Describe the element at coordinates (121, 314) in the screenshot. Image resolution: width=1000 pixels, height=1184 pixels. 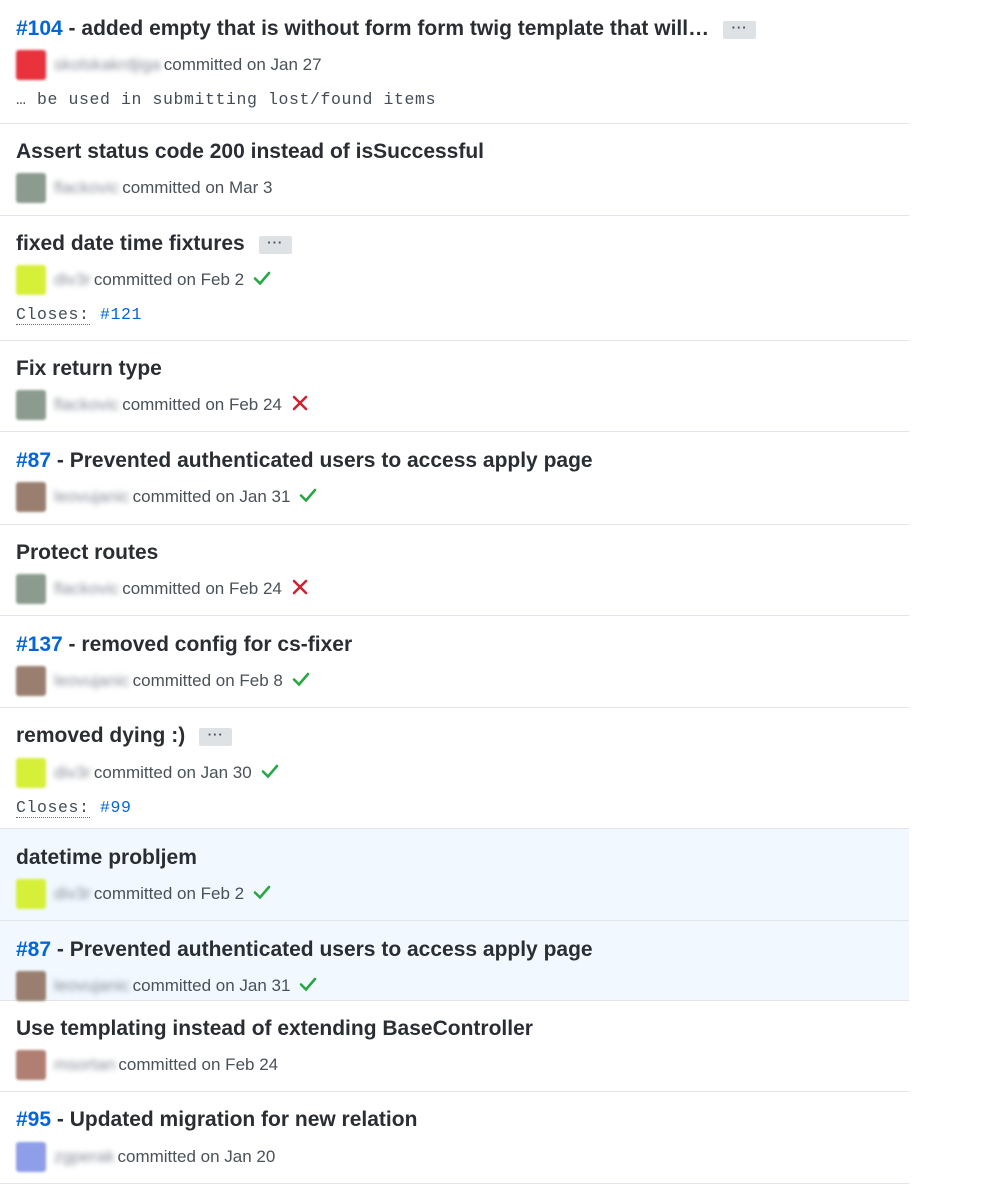
I see `issue-reference-link: #121` at that location.